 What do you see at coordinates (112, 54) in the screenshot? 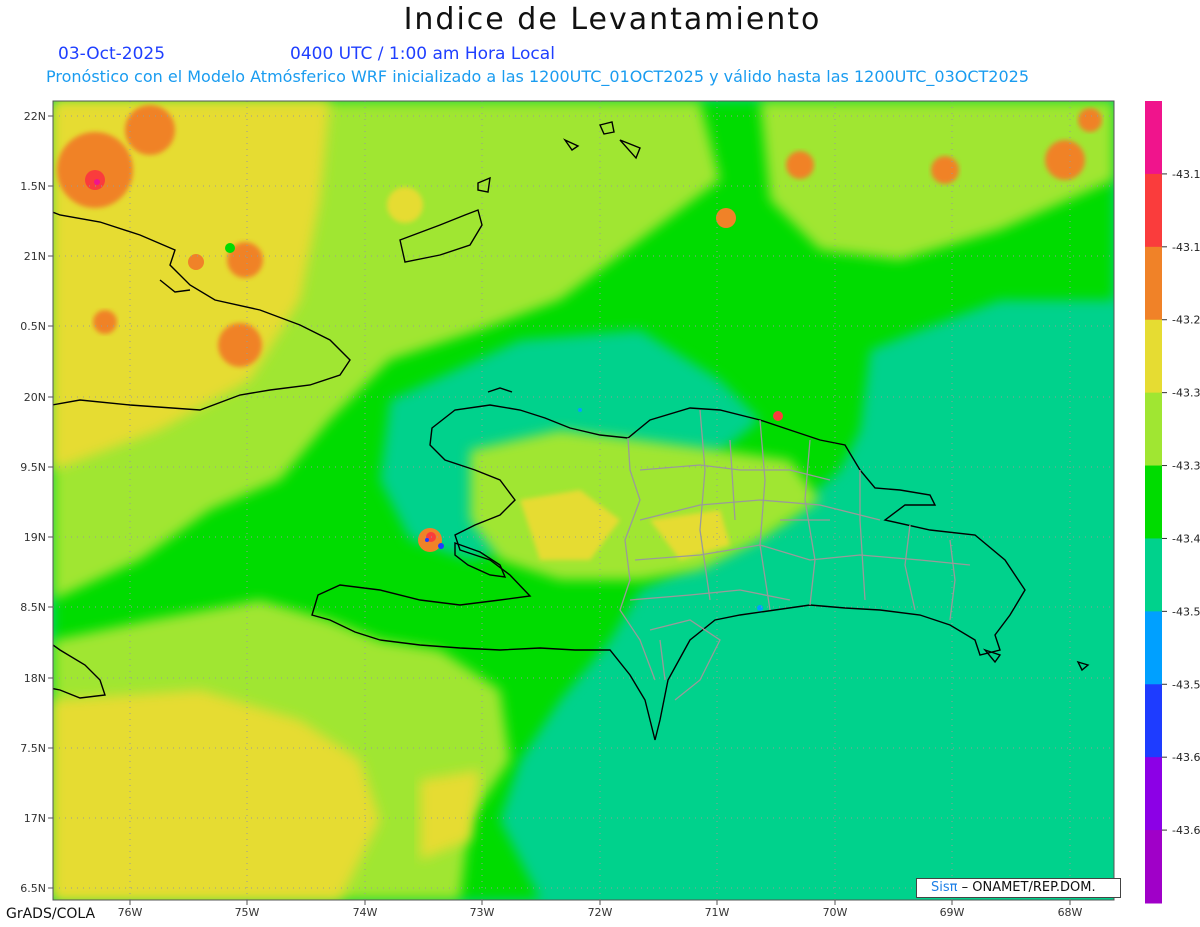
I see `forecast-date: 03-Oct-2025` at bounding box center [112, 54].